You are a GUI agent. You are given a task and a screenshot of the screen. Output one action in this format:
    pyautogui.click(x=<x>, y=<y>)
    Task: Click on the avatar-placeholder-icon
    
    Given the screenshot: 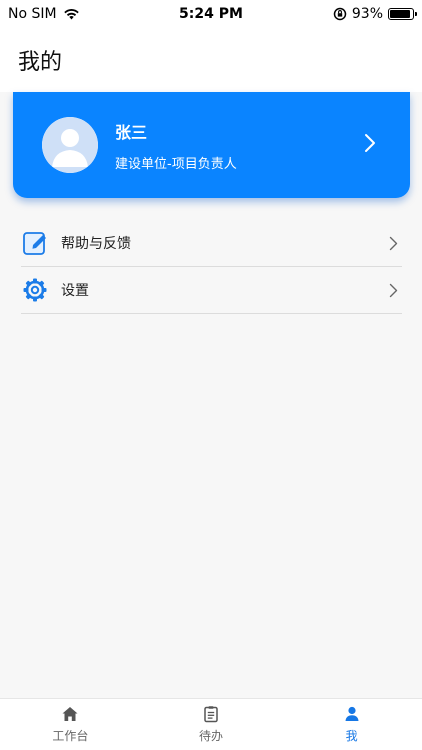 What is the action you would take?
    pyautogui.click(x=70, y=145)
    